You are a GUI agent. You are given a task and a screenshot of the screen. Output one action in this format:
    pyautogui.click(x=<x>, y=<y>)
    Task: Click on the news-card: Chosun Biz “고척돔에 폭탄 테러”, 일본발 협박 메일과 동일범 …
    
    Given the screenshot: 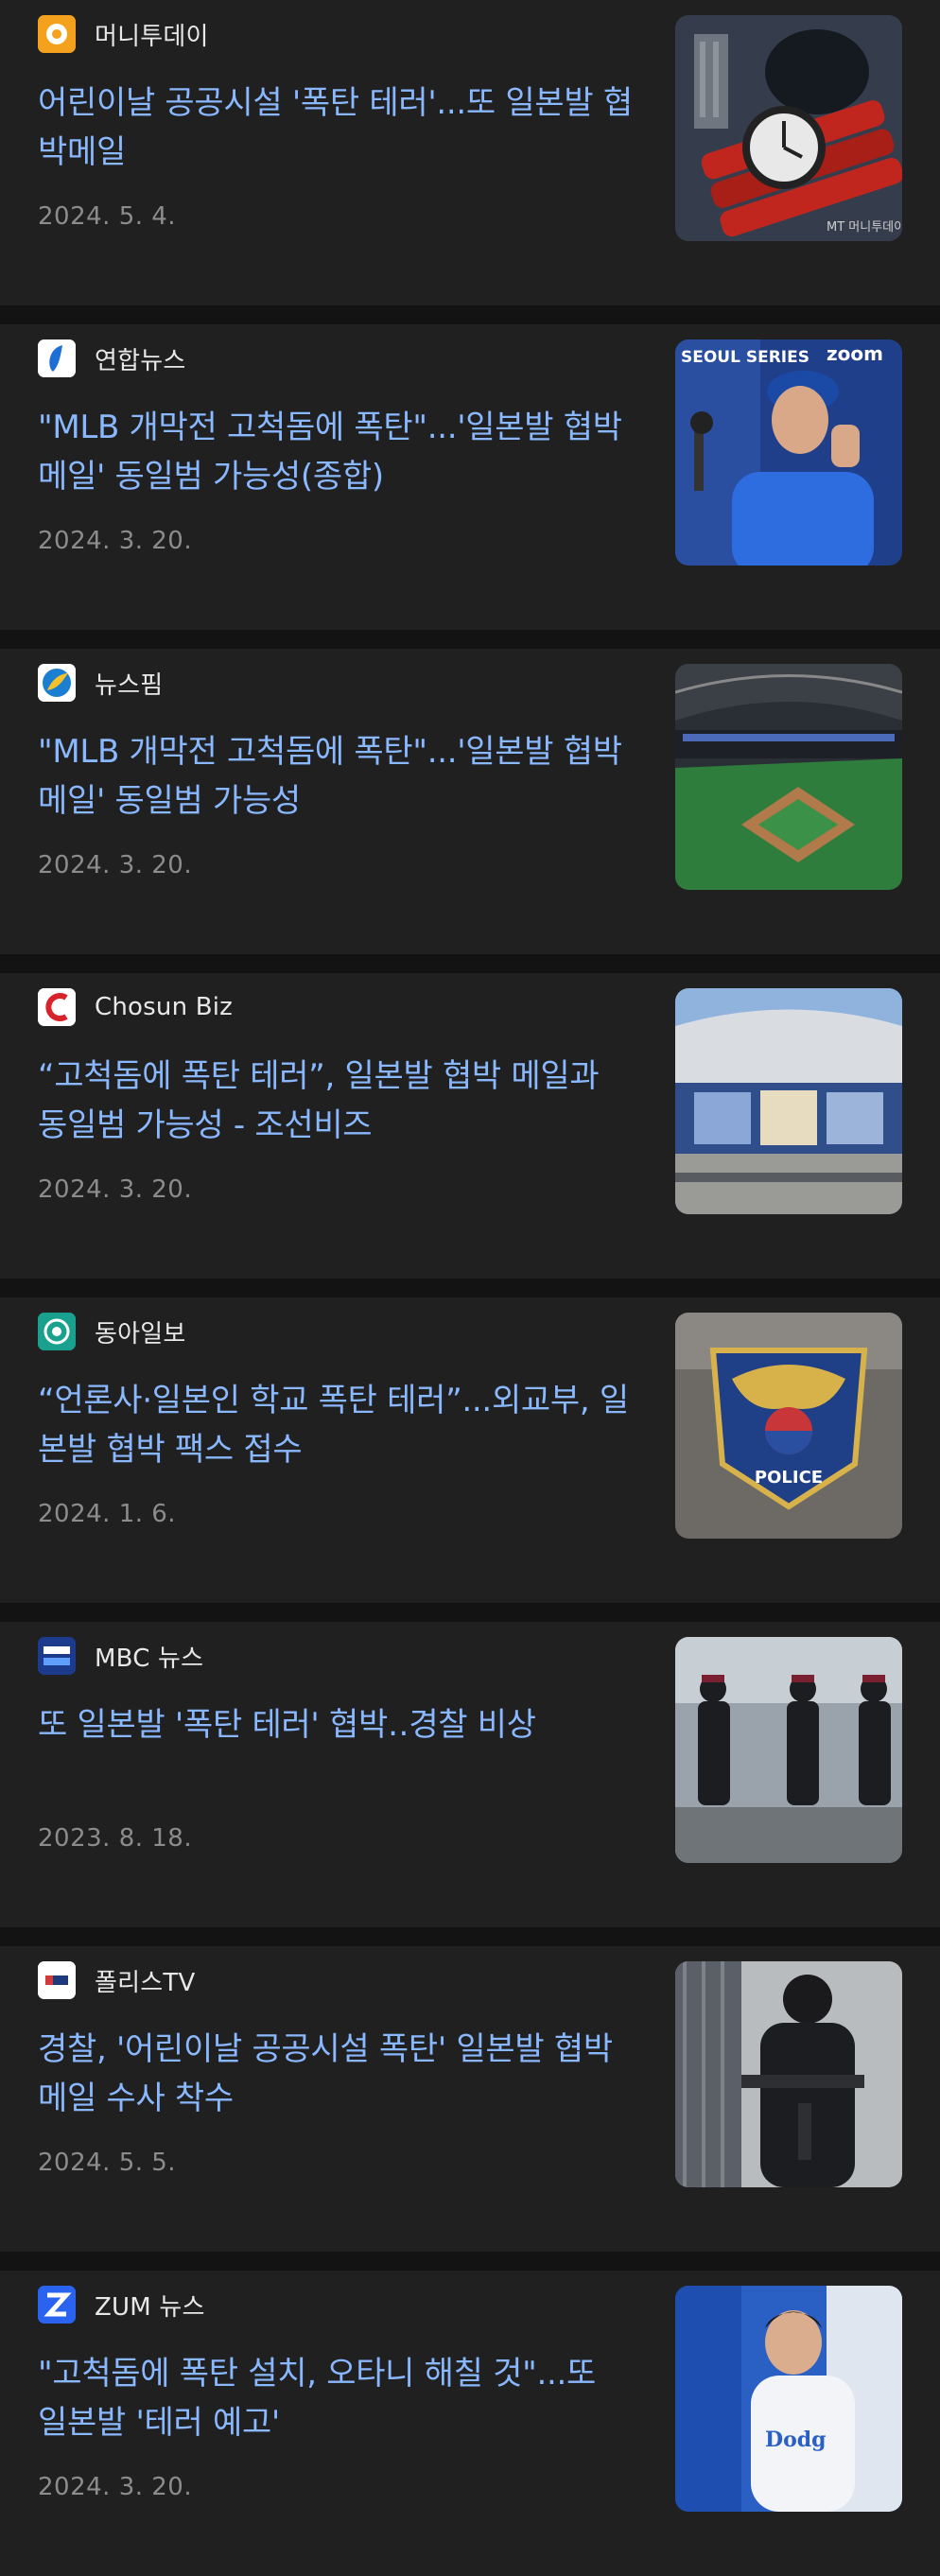 What is the action you would take?
    pyautogui.click(x=470, y=1126)
    